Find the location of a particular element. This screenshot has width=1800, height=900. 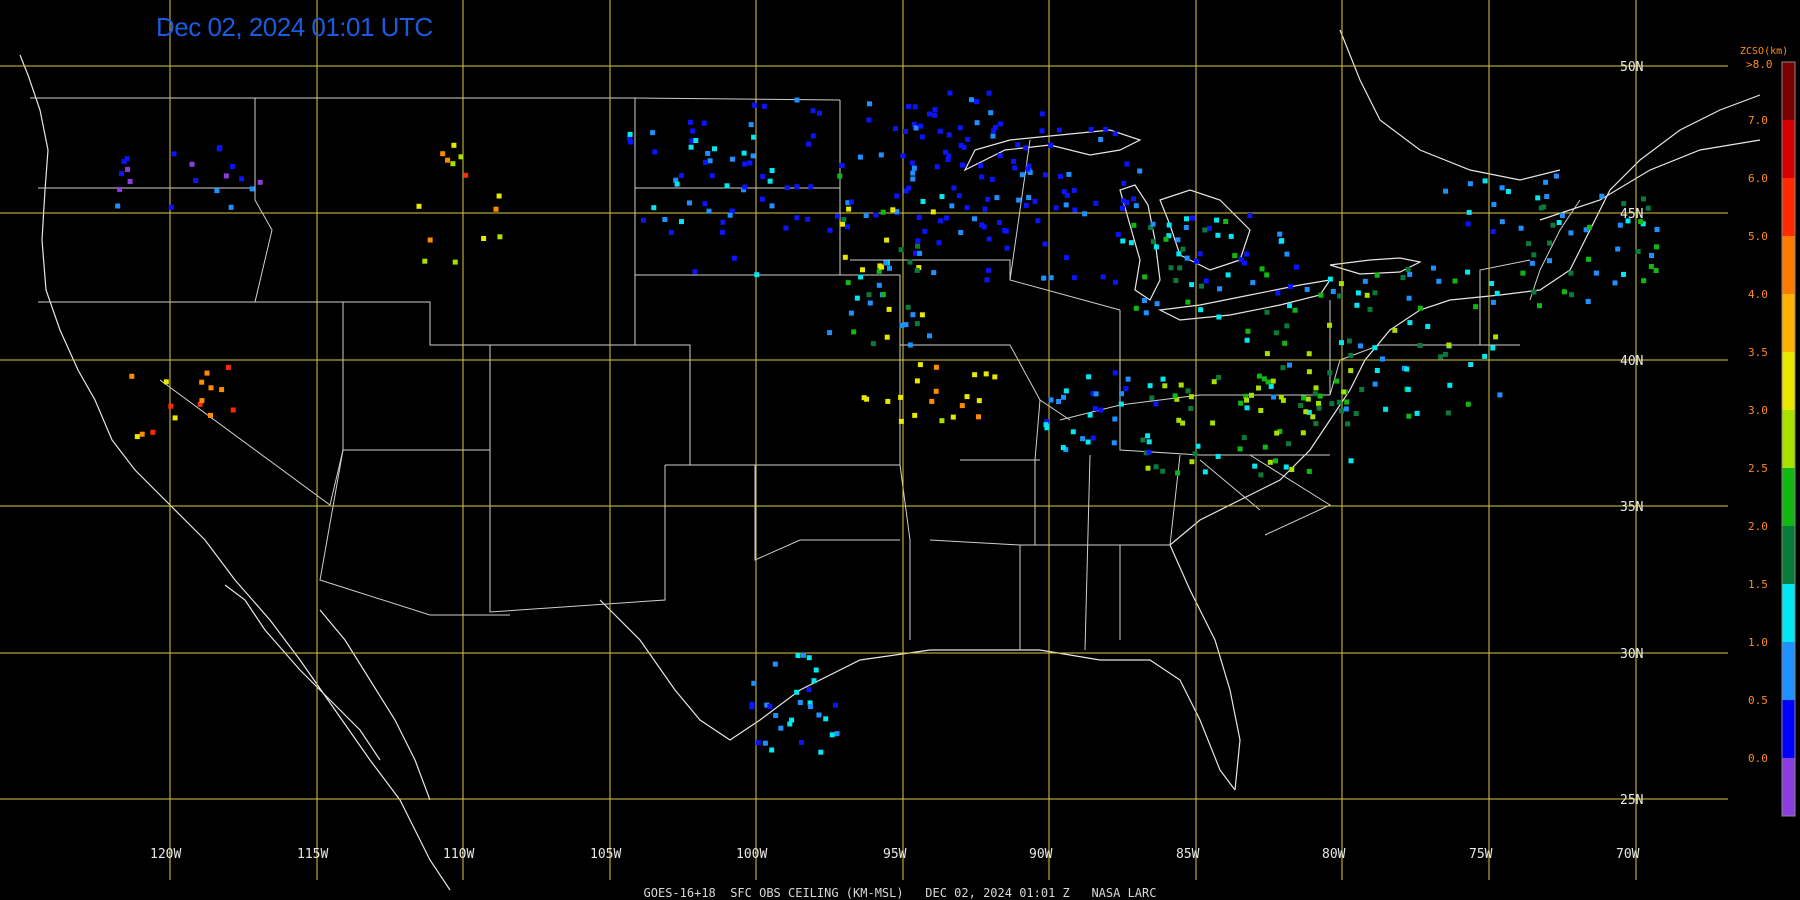

lat-label-35n: 35N is located at coordinates (1631, 507).